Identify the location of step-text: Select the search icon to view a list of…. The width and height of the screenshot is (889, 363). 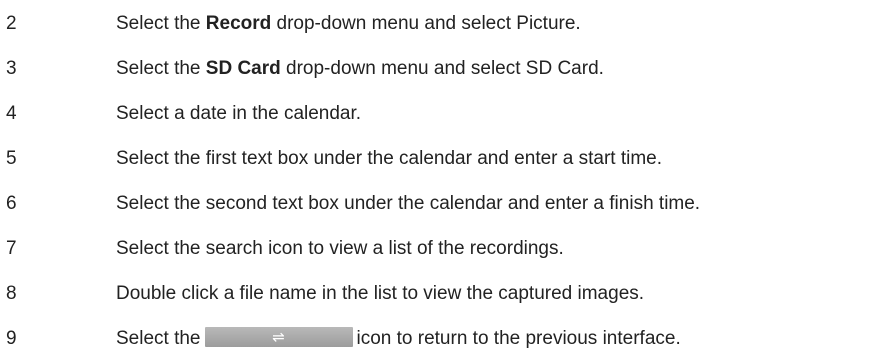
(340, 248).